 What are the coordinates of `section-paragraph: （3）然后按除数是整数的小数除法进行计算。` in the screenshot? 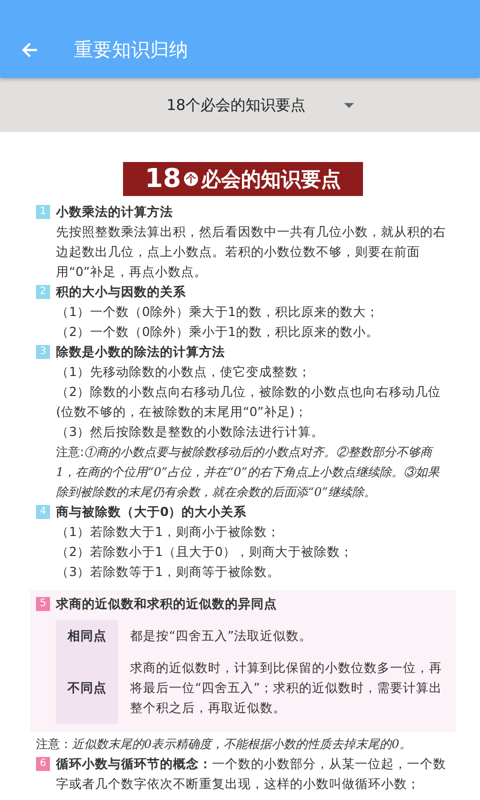 It's located at (190, 432).